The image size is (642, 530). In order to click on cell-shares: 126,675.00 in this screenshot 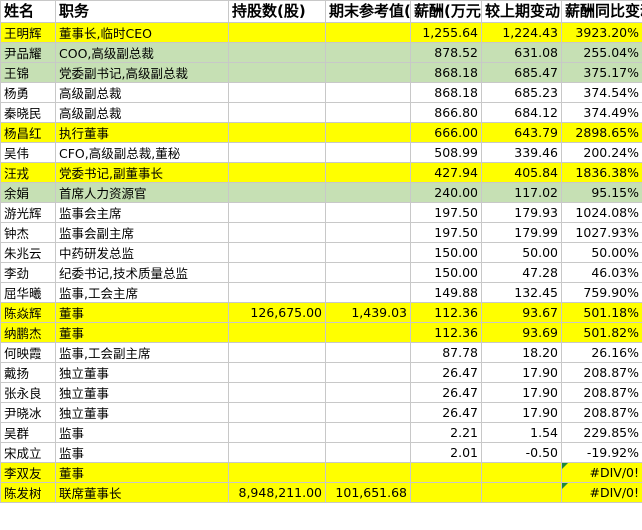, I will do `click(277, 312)`.